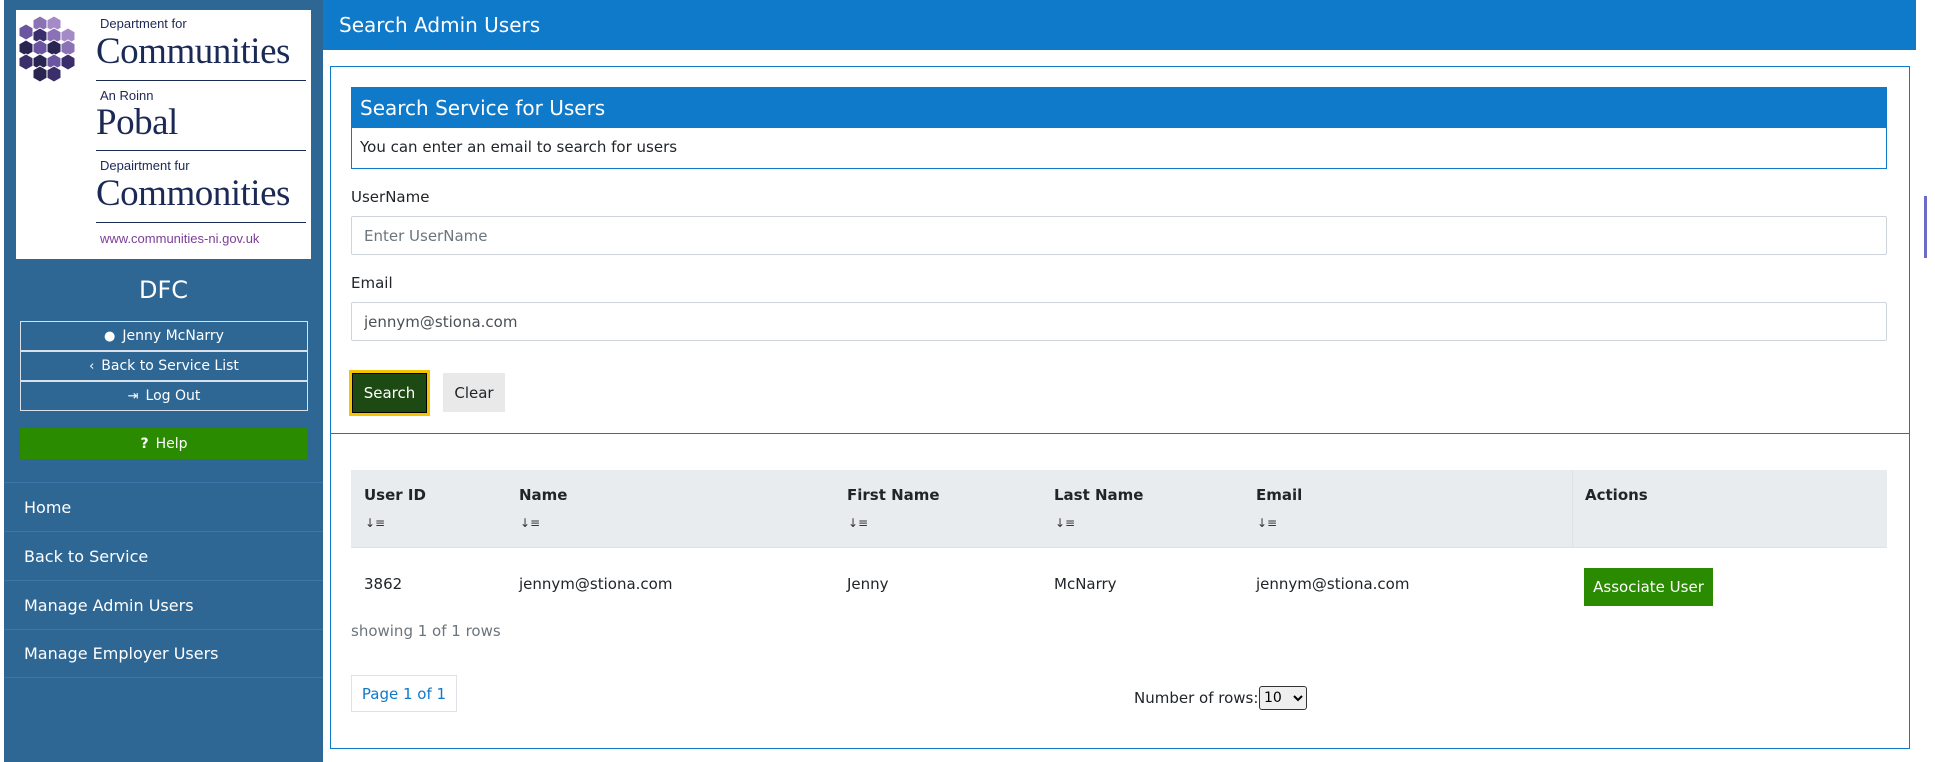 Image resolution: width=1935 pixels, height=762 pixels. I want to click on table-header, so click(1119, 509).